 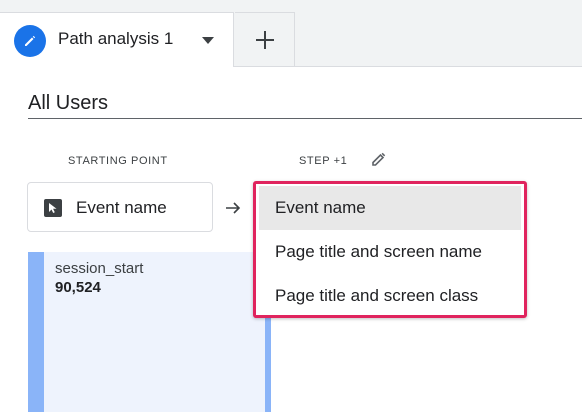 I want to click on plus-icon, so click(x=264, y=39).